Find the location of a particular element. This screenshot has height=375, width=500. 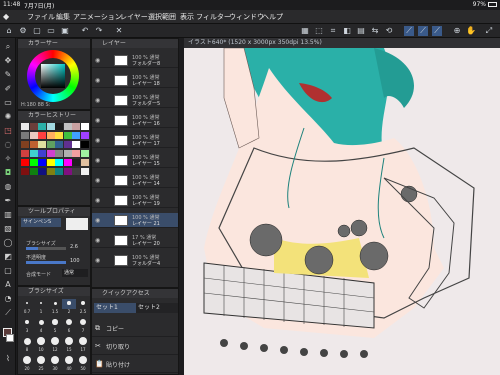

rotate-icon: ⟲ is located at coordinates (389, 31).